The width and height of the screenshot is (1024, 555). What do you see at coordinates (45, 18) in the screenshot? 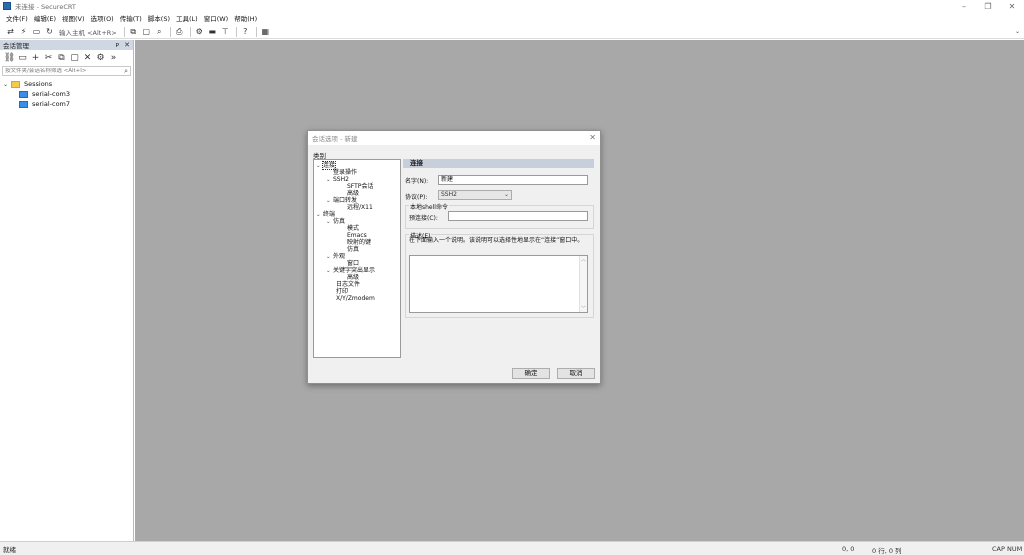
I see `menu-edit: 编辑(E)` at bounding box center [45, 18].